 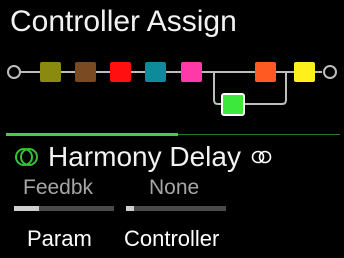 What do you see at coordinates (58, 187) in the screenshot?
I see `param-1-label: Feedbk` at bounding box center [58, 187].